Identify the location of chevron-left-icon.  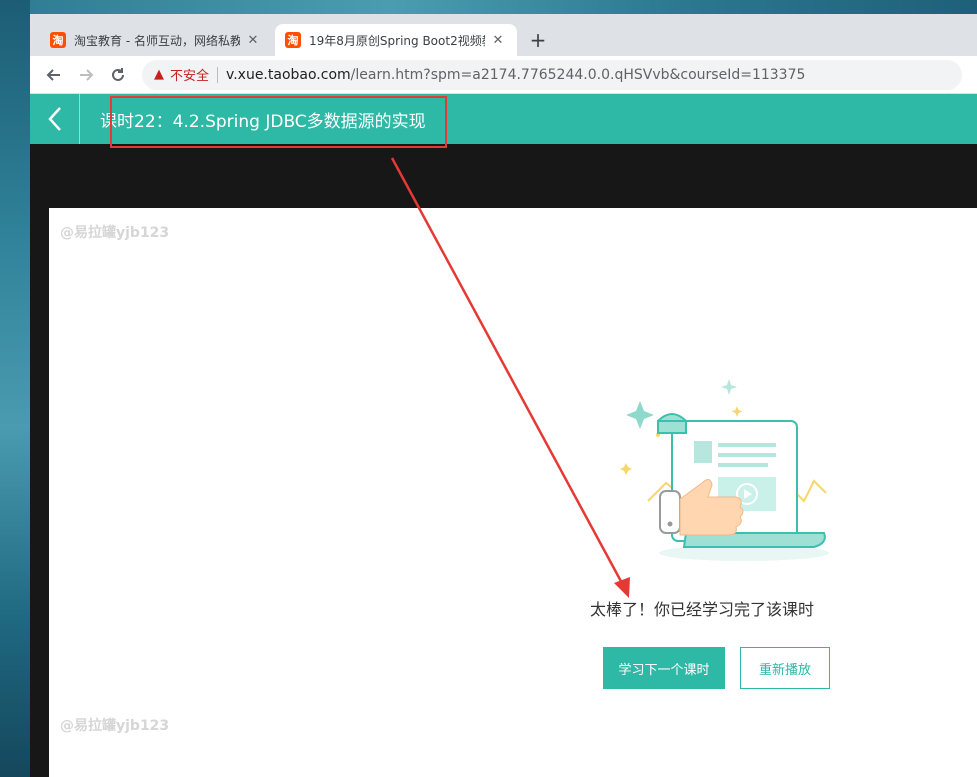
(54, 119).